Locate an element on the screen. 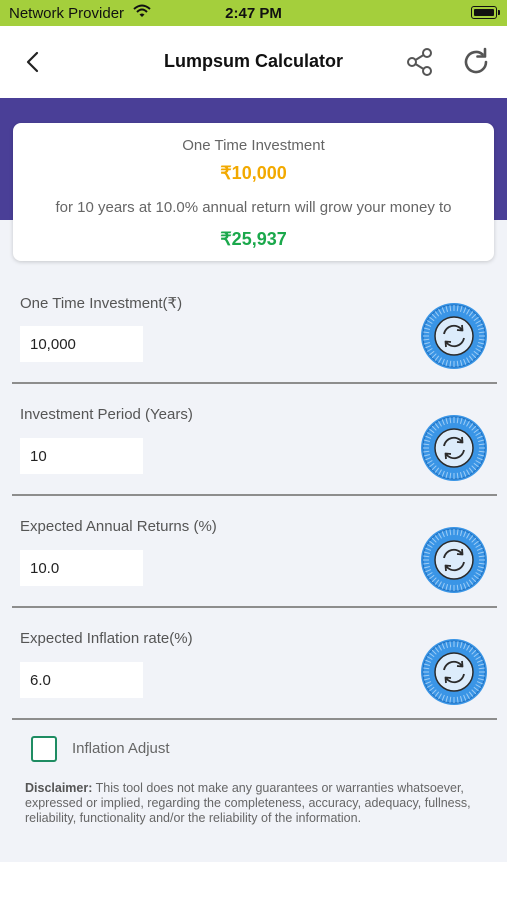 Image resolution: width=507 pixels, height=900 pixels. period-dial is located at coordinates (454, 448).